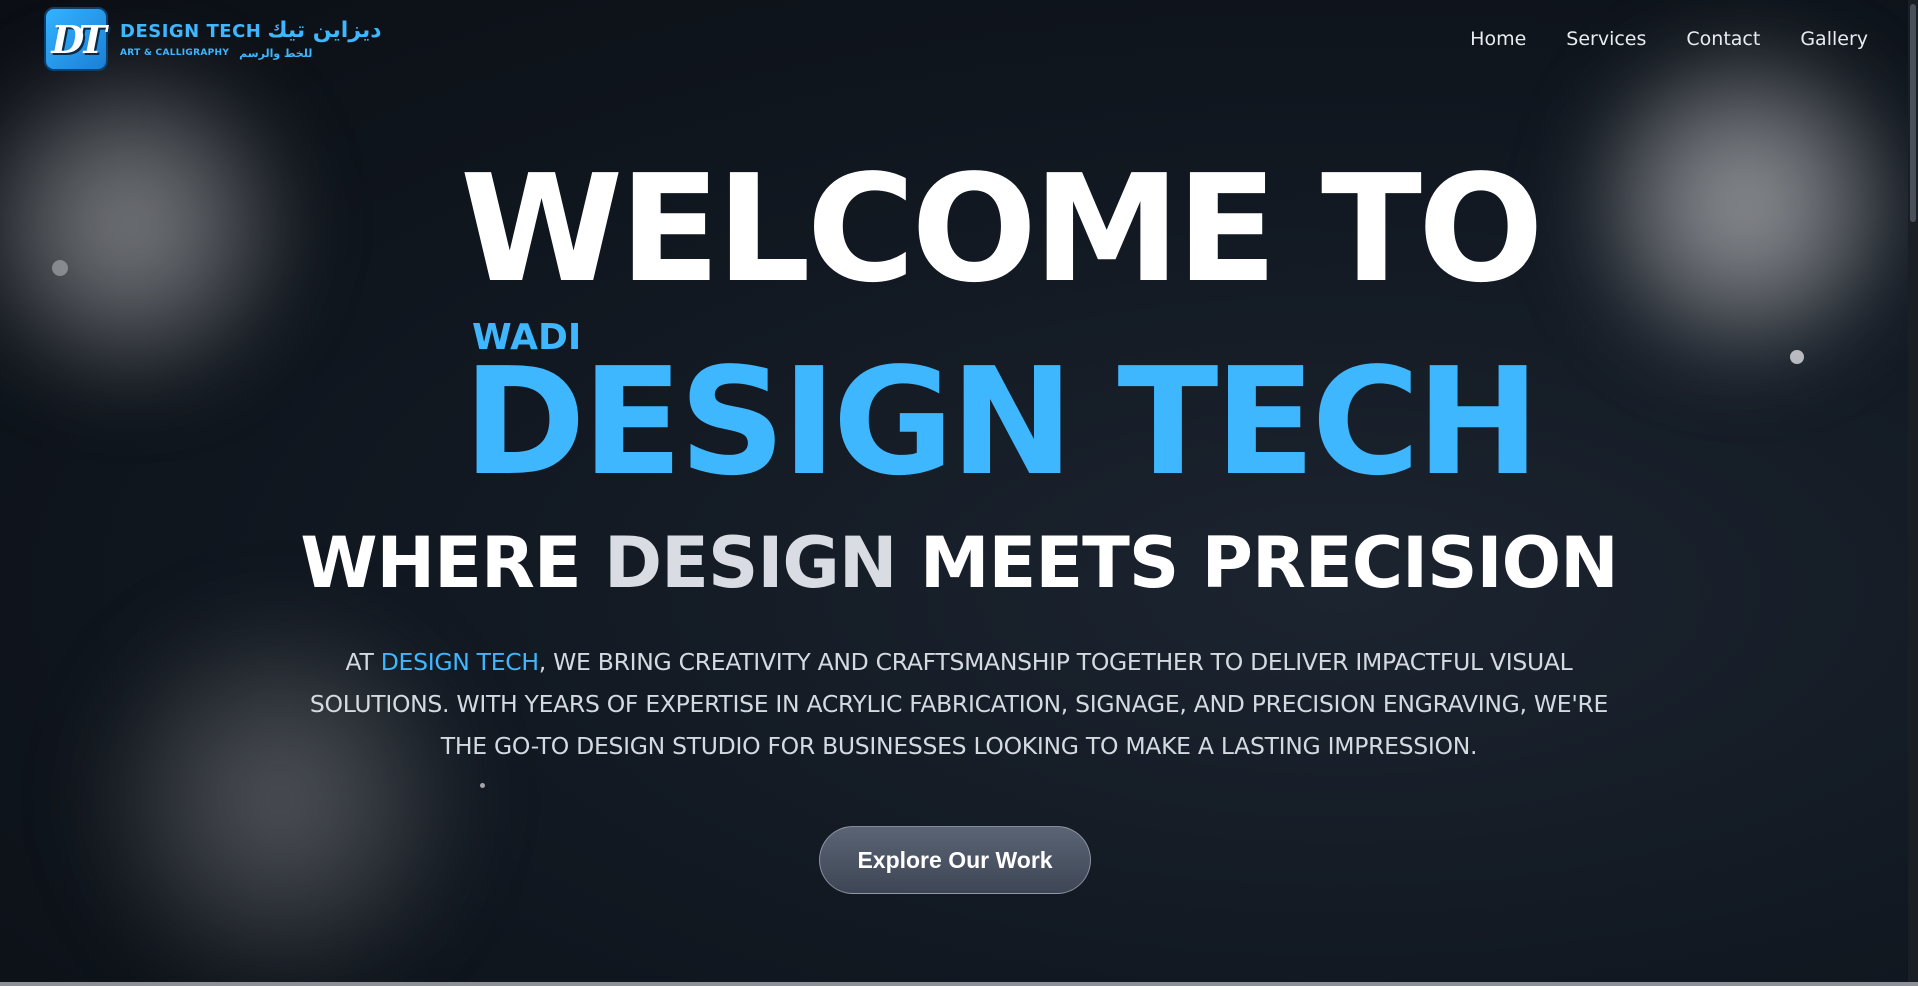 Image resolution: width=1918 pixels, height=986 pixels. Describe the element at coordinates (1498, 39) in the screenshot. I see `nav-link-home: Home` at that location.